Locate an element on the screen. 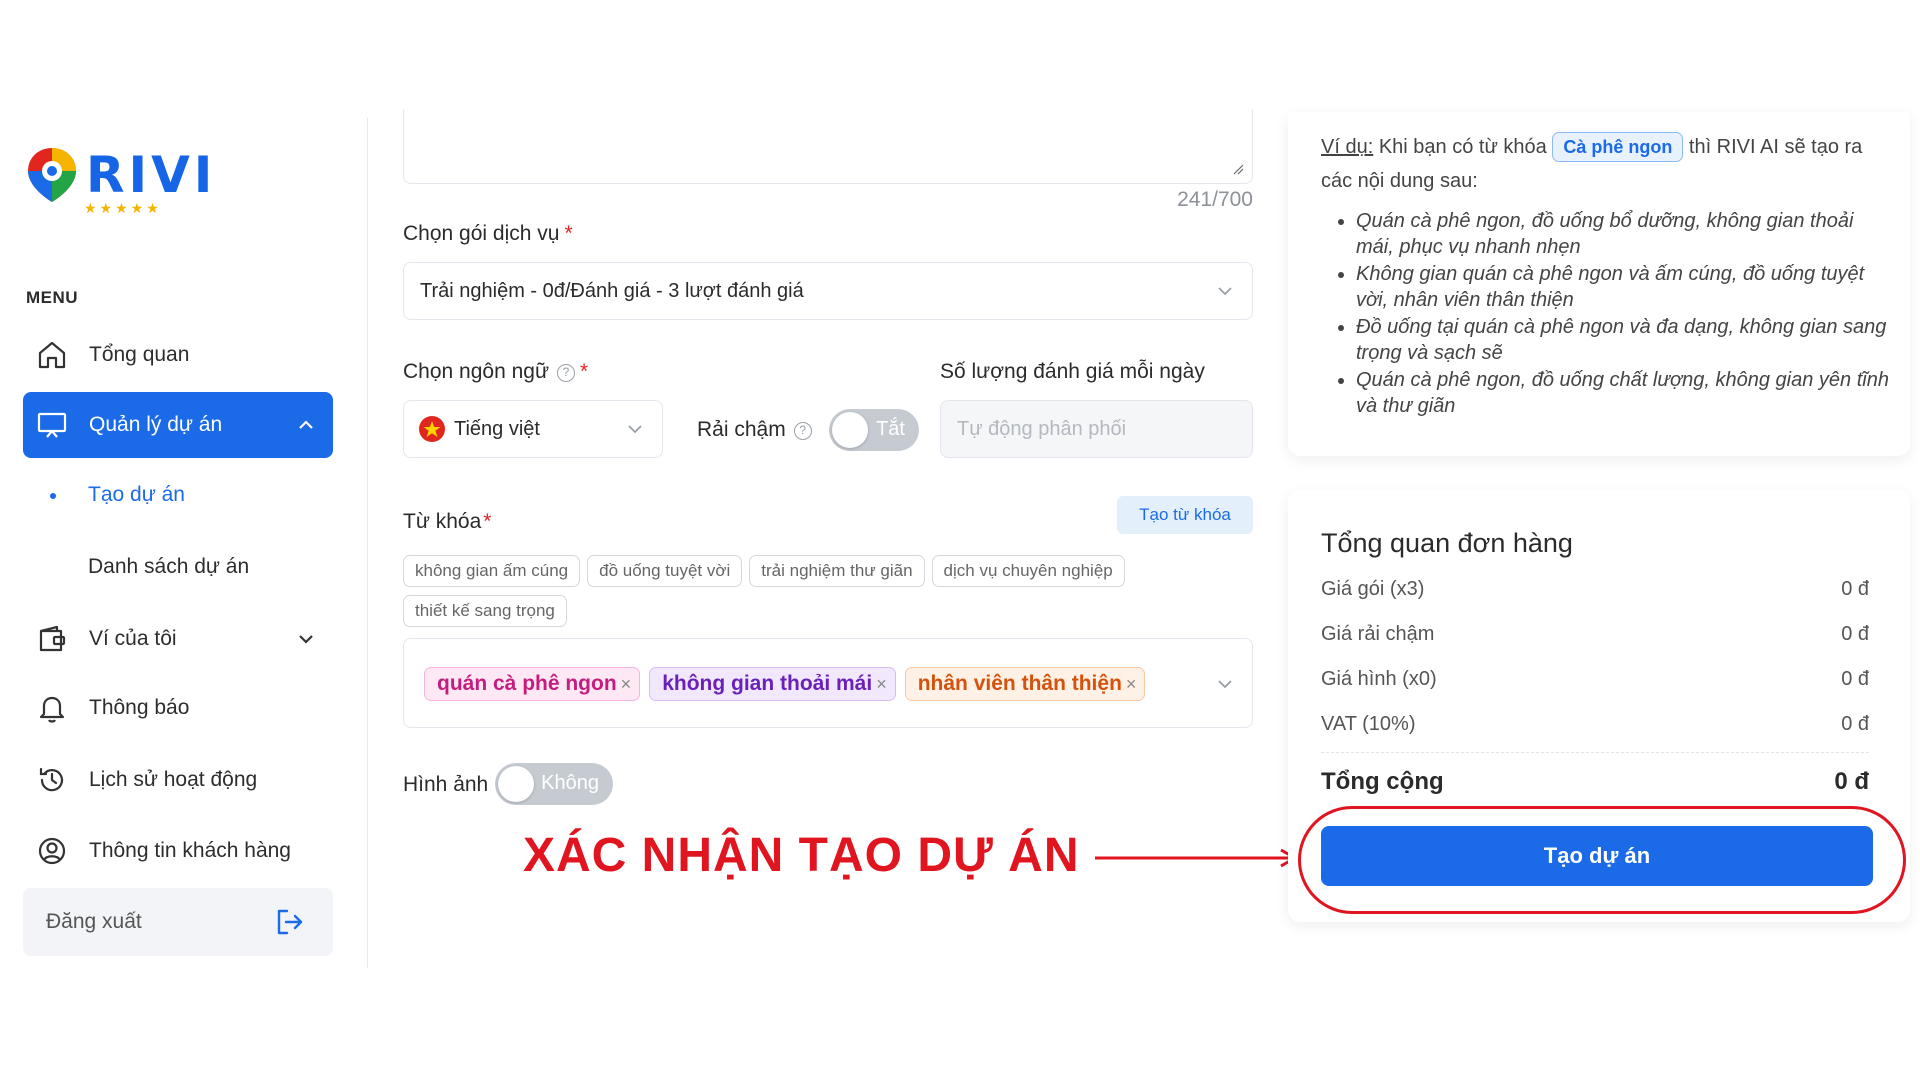 The image size is (1920, 1080). order-row-label: Giá gói (x3) is located at coordinates (1373, 589).